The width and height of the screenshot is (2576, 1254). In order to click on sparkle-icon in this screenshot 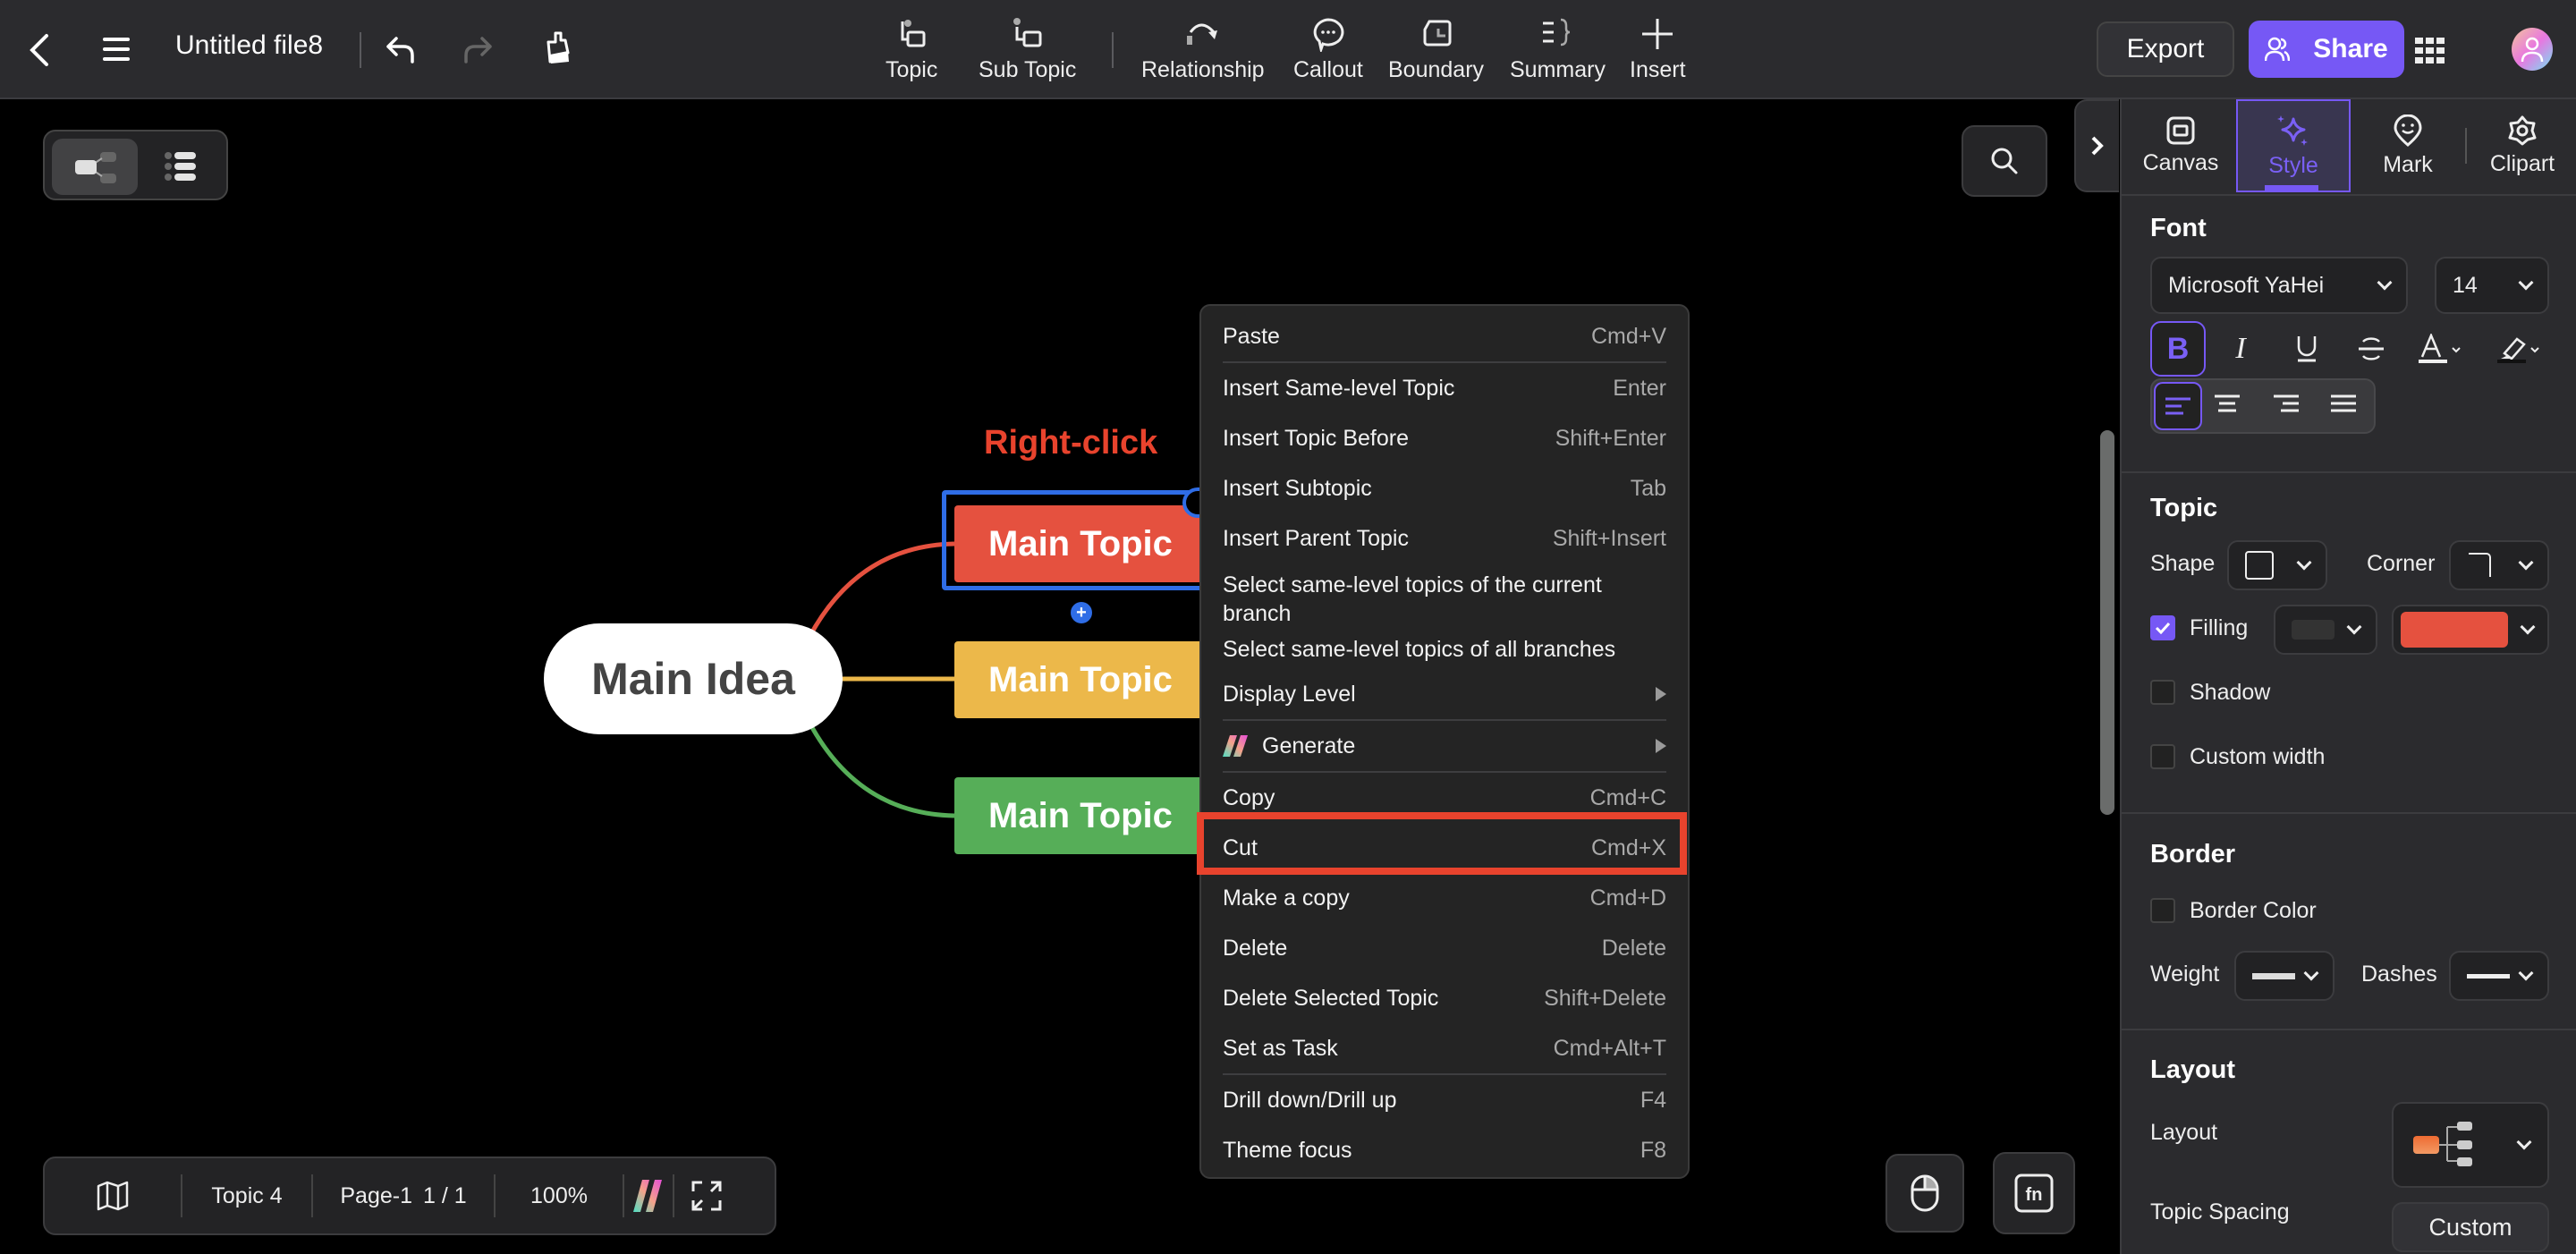, I will do `click(2292, 130)`.